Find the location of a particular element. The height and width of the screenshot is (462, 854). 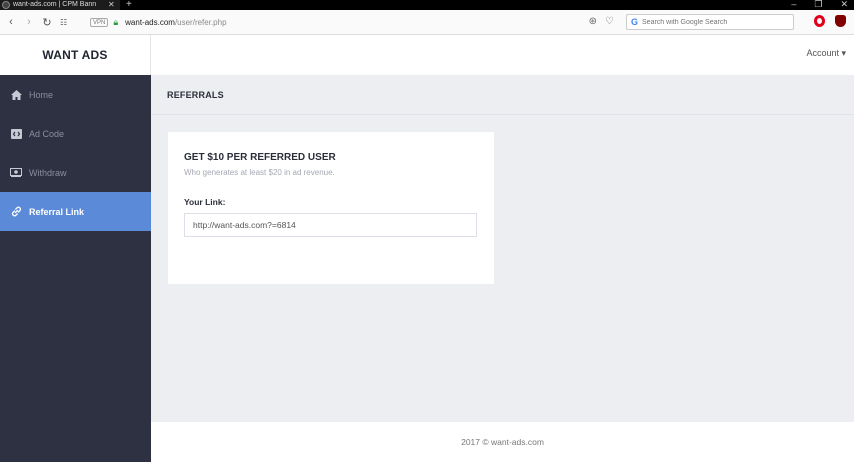

sidebar-item-label: Withdraw is located at coordinates (48, 172).